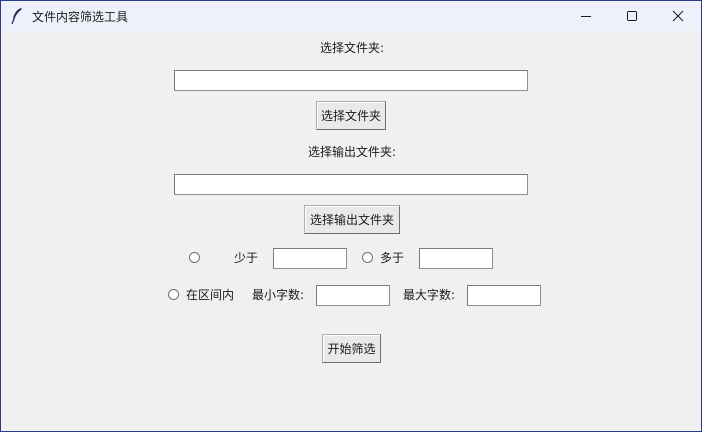  Describe the element at coordinates (352, 152) in the screenshot. I see `output-folder-label: 选择输出文件夹:` at that location.